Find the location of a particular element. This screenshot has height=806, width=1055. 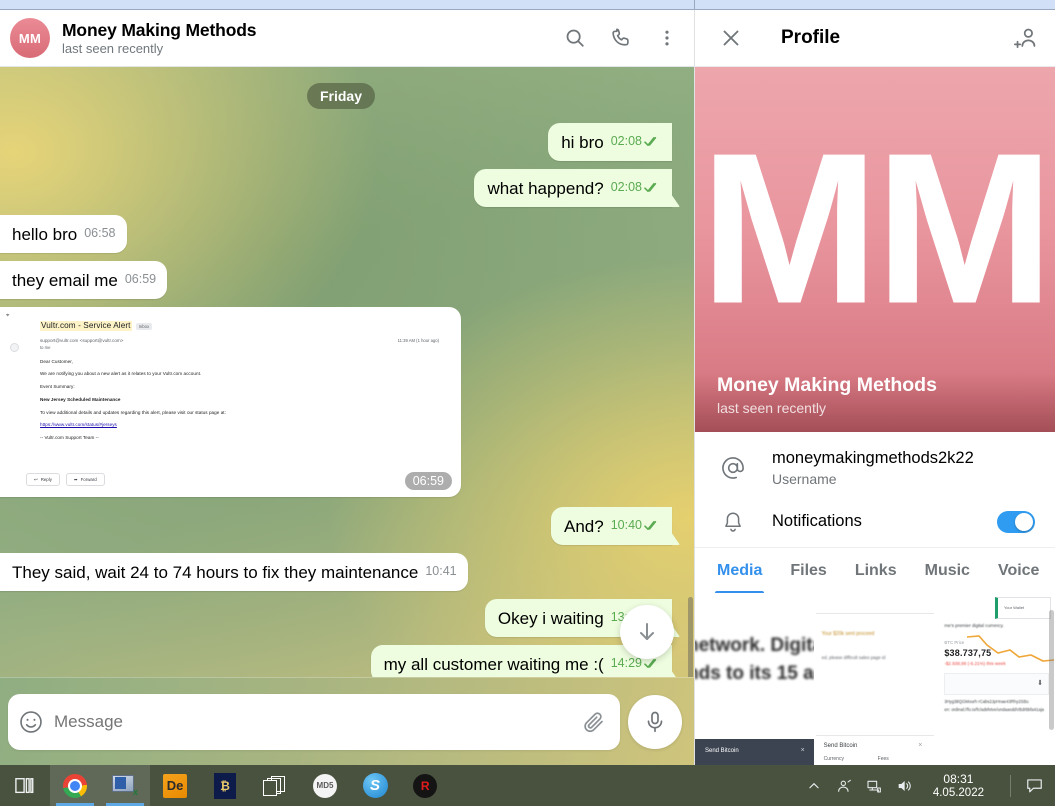

message-row: Okey i waiting 13:22 is located at coordinates (341, 618).